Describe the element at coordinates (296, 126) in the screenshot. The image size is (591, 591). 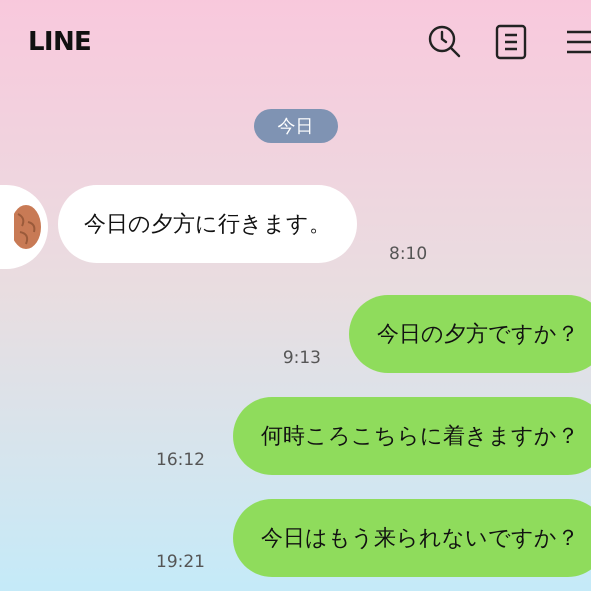
I see `date-label: 今日` at that location.